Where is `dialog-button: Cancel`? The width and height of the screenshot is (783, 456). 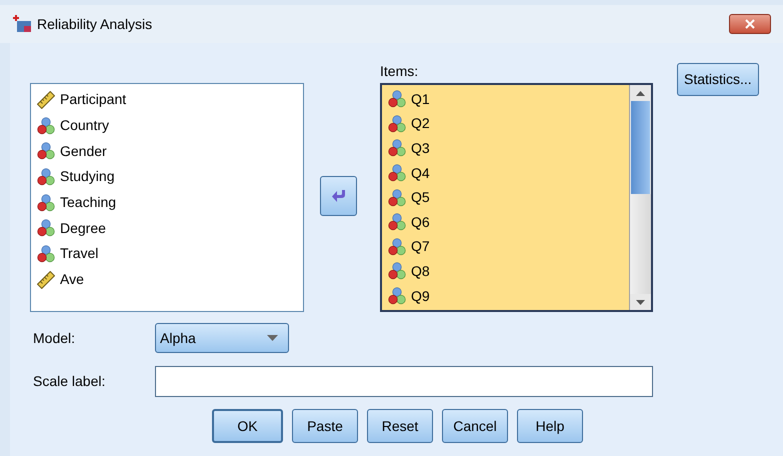 dialog-button: Cancel is located at coordinates (475, 426).